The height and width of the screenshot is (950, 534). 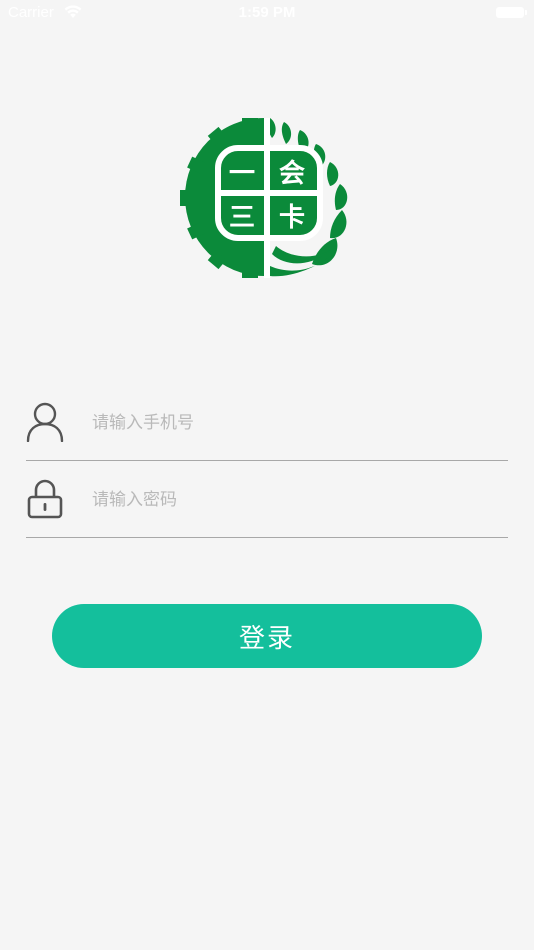 I want to click on battery-icon, so click(x=511, y=12).